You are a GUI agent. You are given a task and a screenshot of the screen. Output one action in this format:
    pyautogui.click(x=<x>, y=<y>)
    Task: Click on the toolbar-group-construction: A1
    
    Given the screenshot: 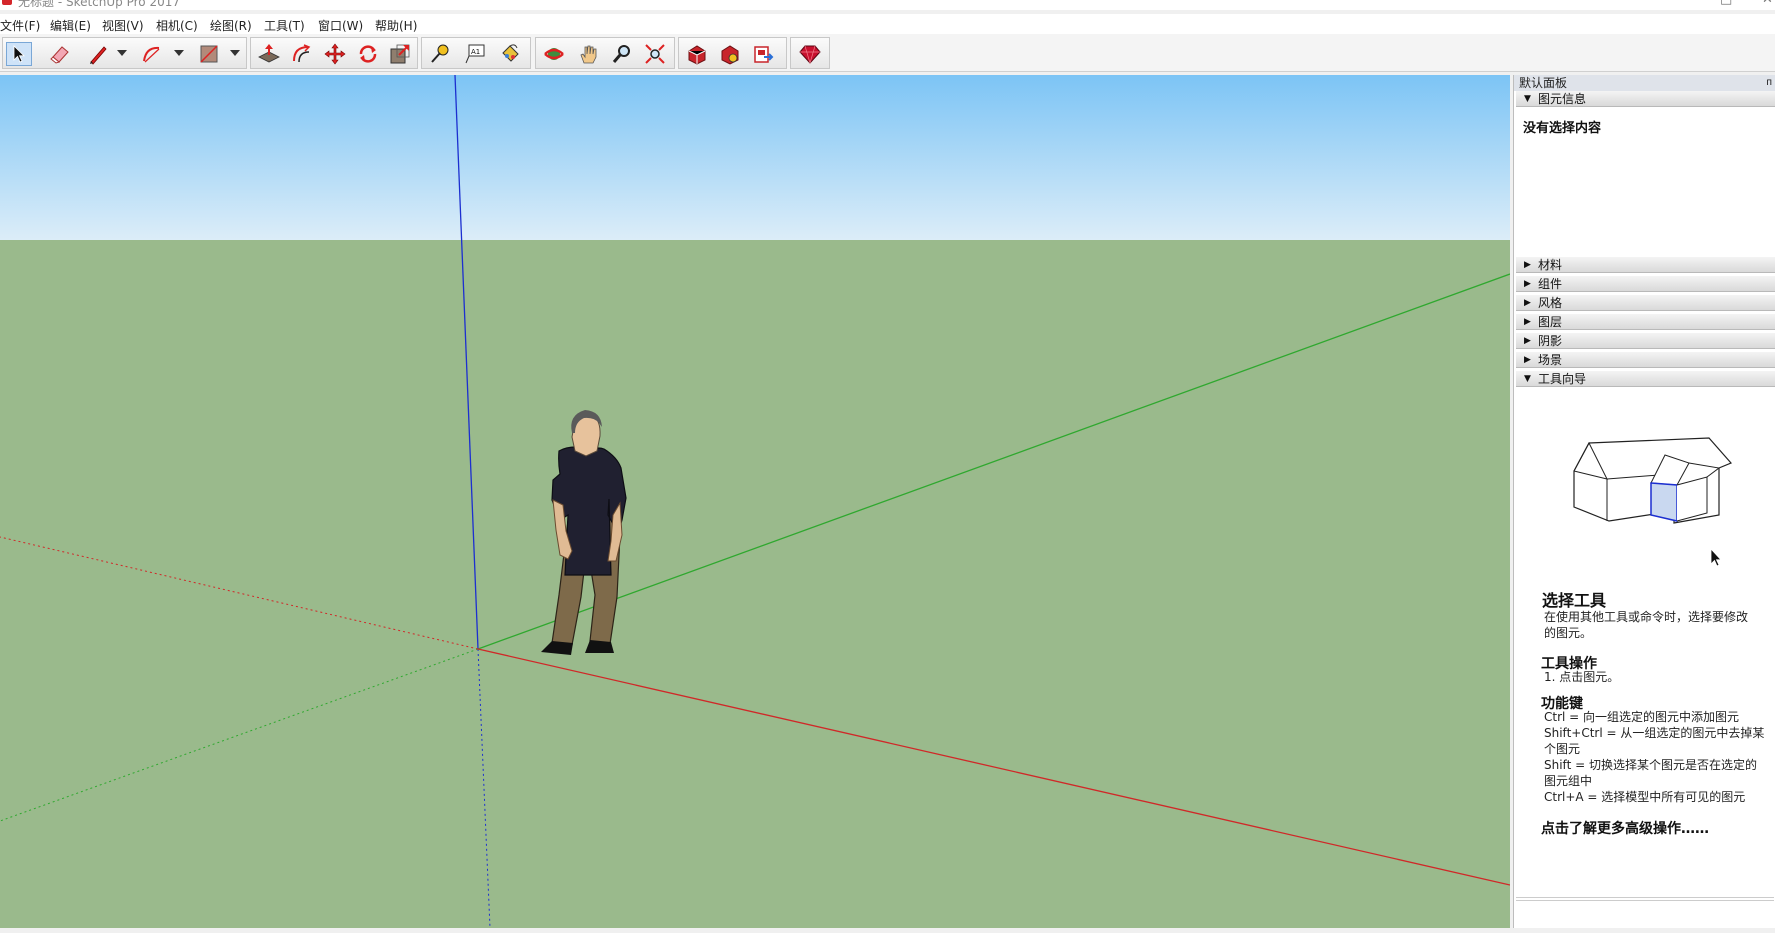 What is the action you would take?
    pyautogui.click(x=476, y=53)
    